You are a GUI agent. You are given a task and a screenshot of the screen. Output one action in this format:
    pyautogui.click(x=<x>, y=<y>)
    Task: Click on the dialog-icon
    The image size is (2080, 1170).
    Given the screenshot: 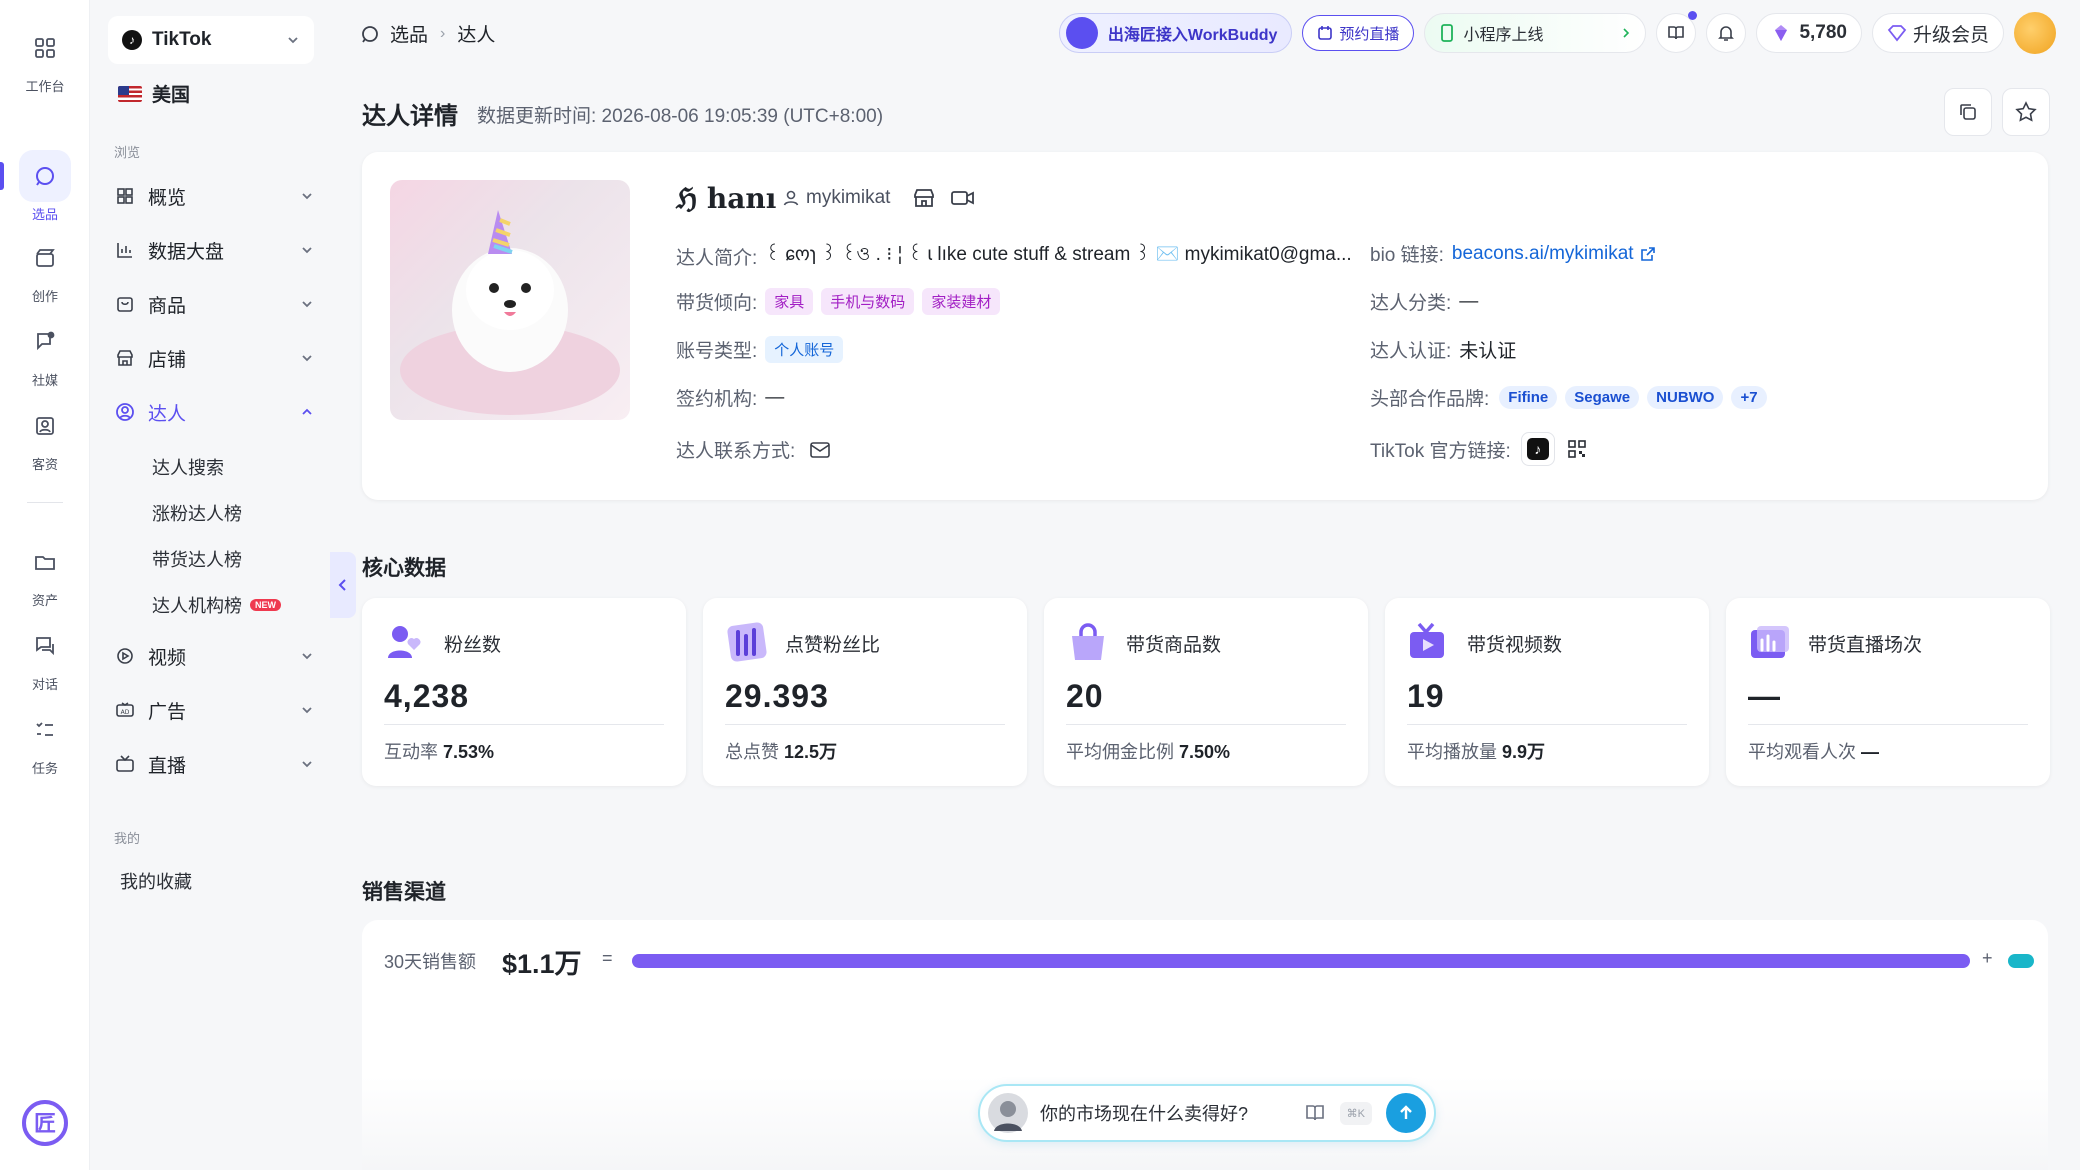 What is the action you would take?
    pyautogui.click(x=45, y=646)
    